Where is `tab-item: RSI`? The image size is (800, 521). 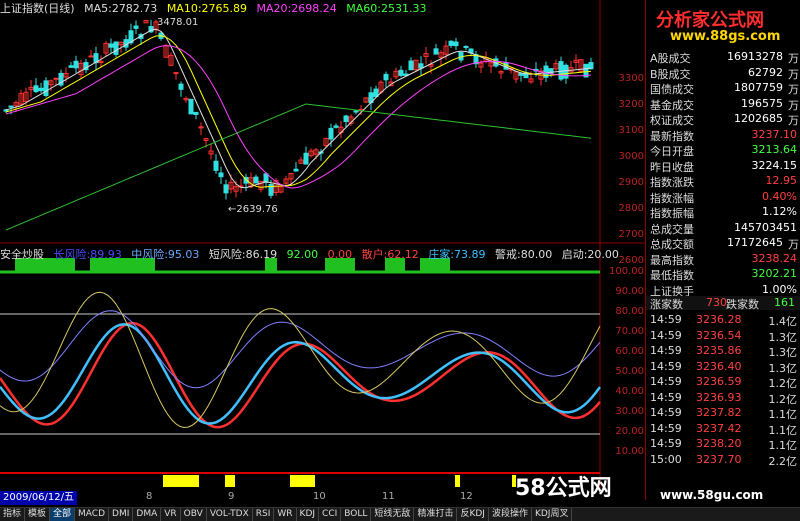 tab-item: RSI is located at coordinates (264, 514).